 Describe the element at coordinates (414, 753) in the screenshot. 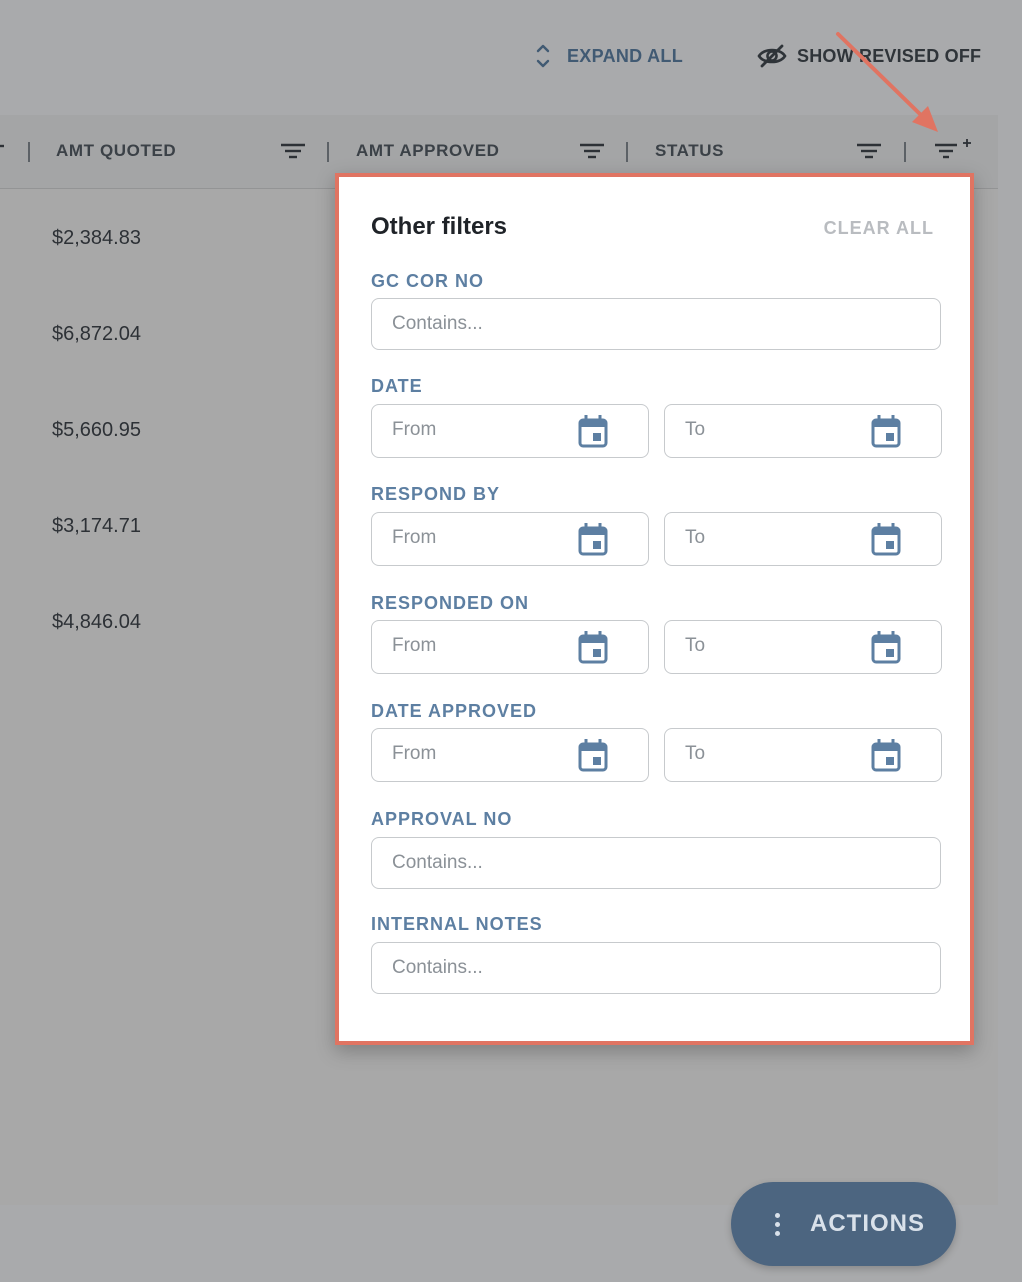

I see `date-approved-from-placeholder: From` at that location.